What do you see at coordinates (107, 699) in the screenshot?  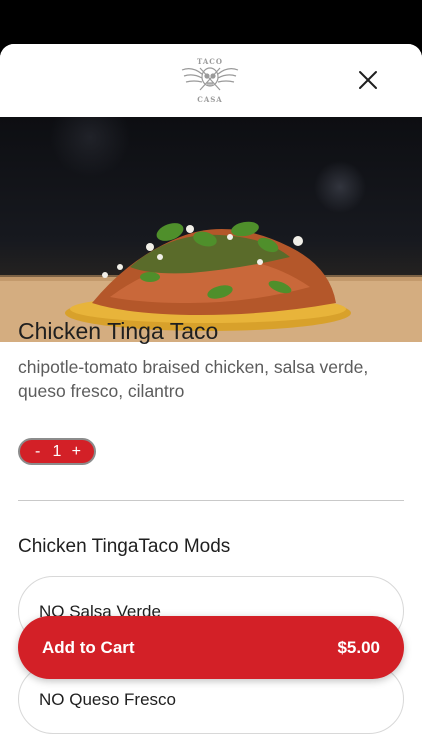 I see `mod-option-label: NO Queso Fresco` at bounding box center [107, 699].